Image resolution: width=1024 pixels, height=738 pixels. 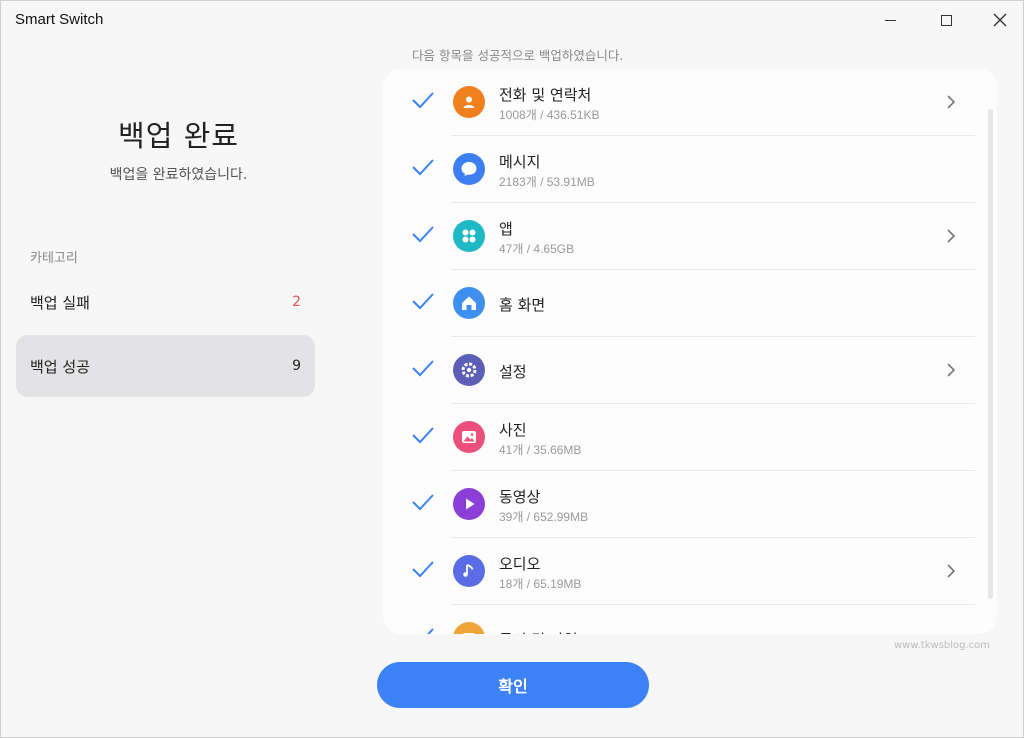 I want to click on category-backup-failed: 백업 실패 2, so click(x=165, y=302).